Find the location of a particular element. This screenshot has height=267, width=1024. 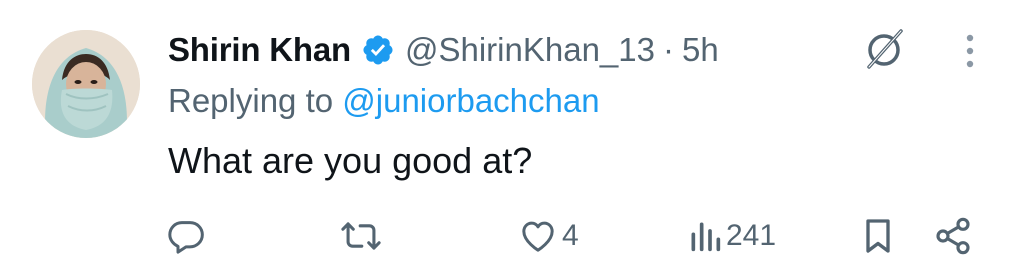

replying-to: Replying to @juniorbachchan is located at coordinates (384, 101).